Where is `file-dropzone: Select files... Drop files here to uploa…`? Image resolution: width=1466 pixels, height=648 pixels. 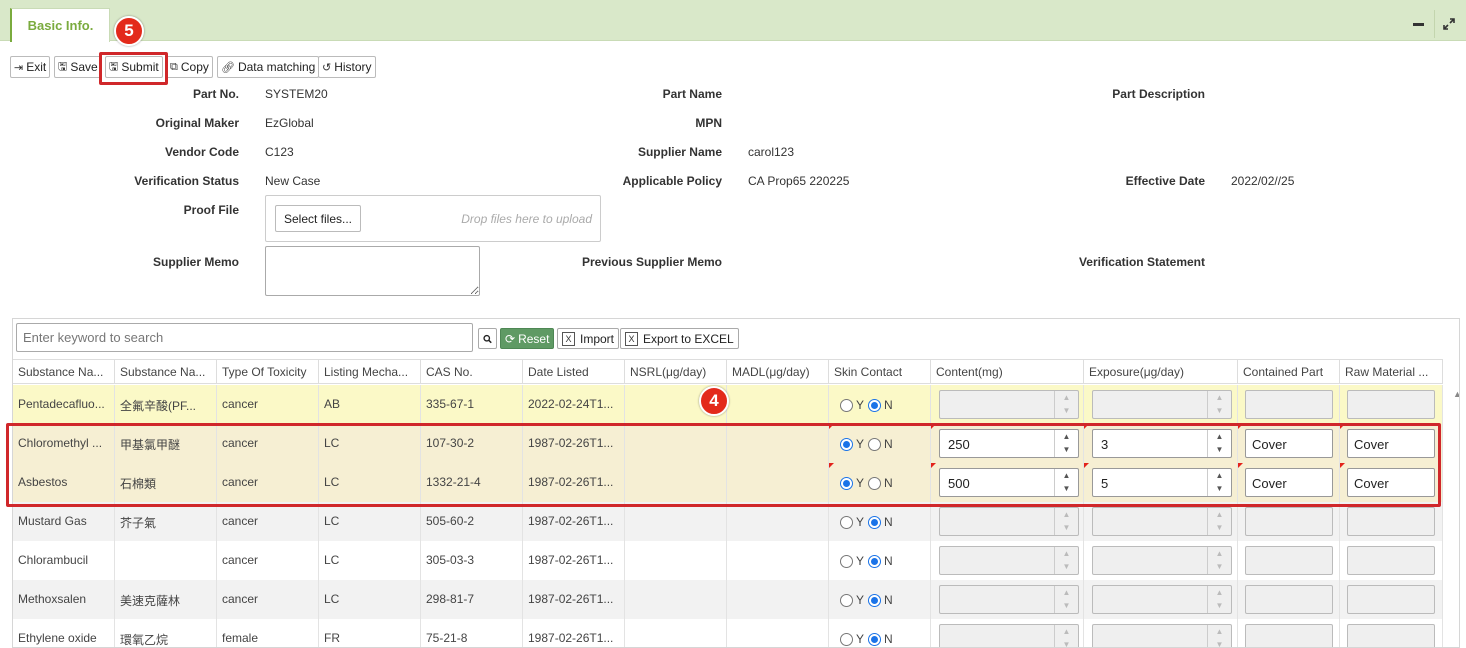 file-dropzone: Select files... Drop files here to uploa… is located at coordinates (433, 218).